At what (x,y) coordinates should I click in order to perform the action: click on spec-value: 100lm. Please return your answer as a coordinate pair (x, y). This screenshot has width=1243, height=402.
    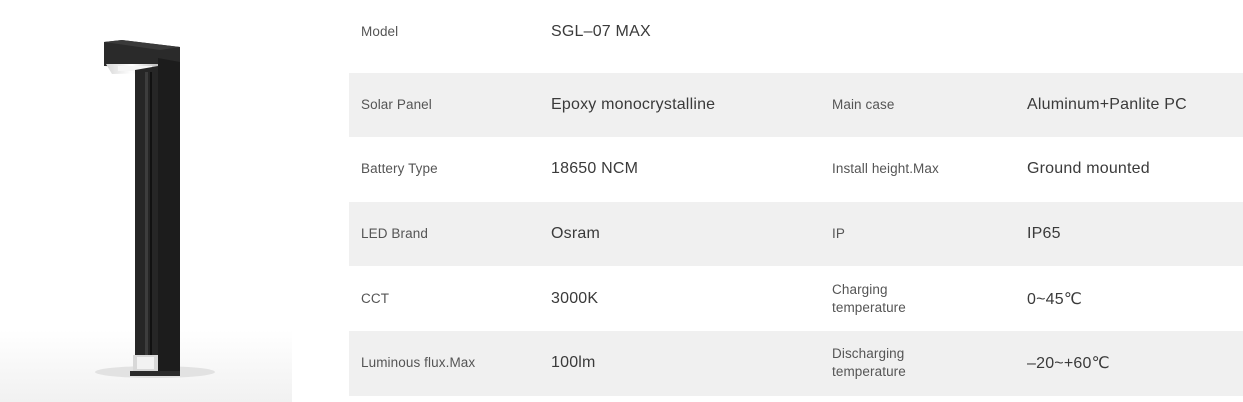
    Looking at the image, I should click on (573, 363).